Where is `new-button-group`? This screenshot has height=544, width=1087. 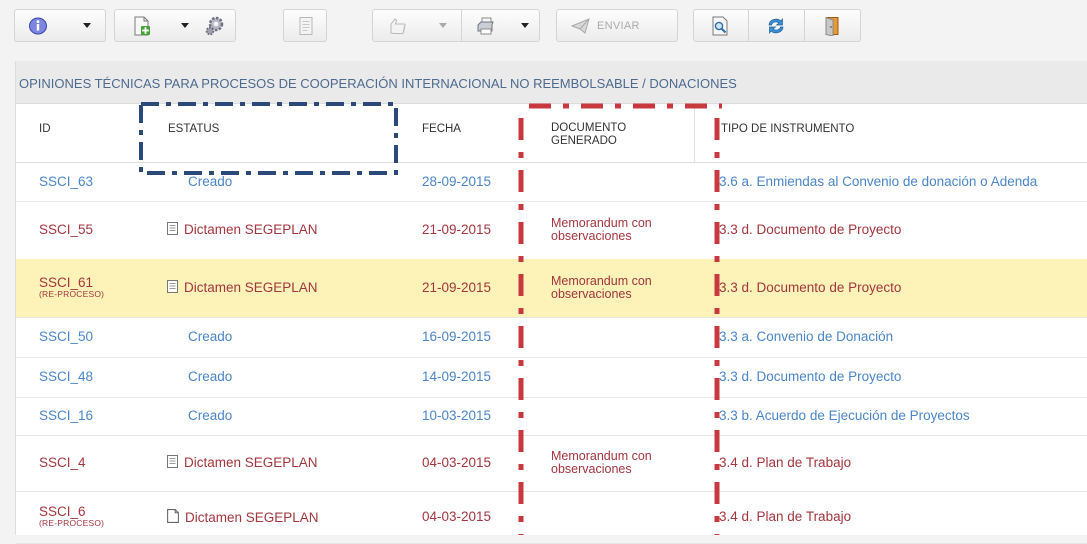 new-button-group is located at coordinates (175, 25).